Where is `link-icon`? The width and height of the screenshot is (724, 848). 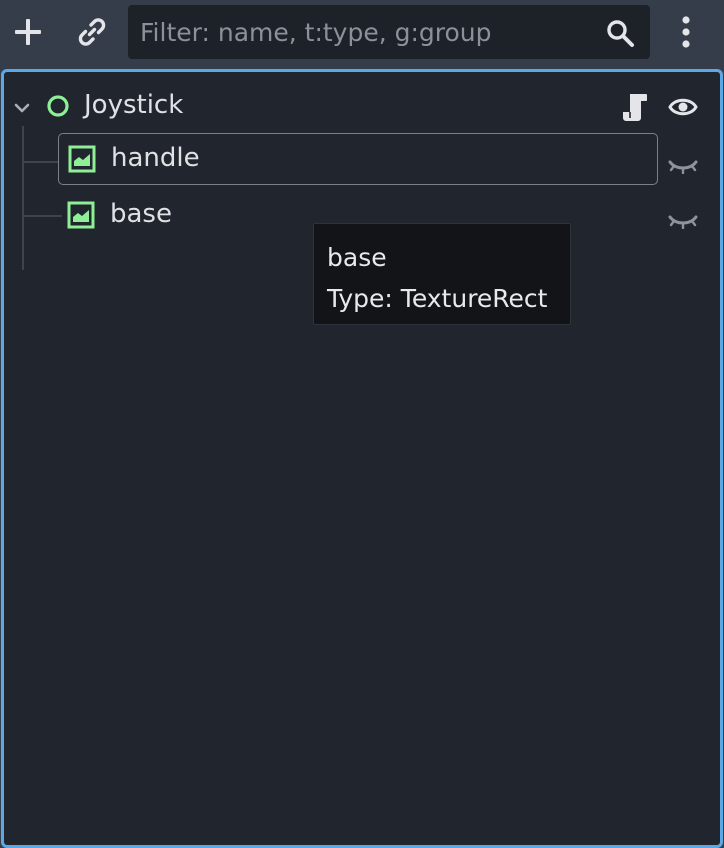
link-icon is located at coordinates (92, 32).